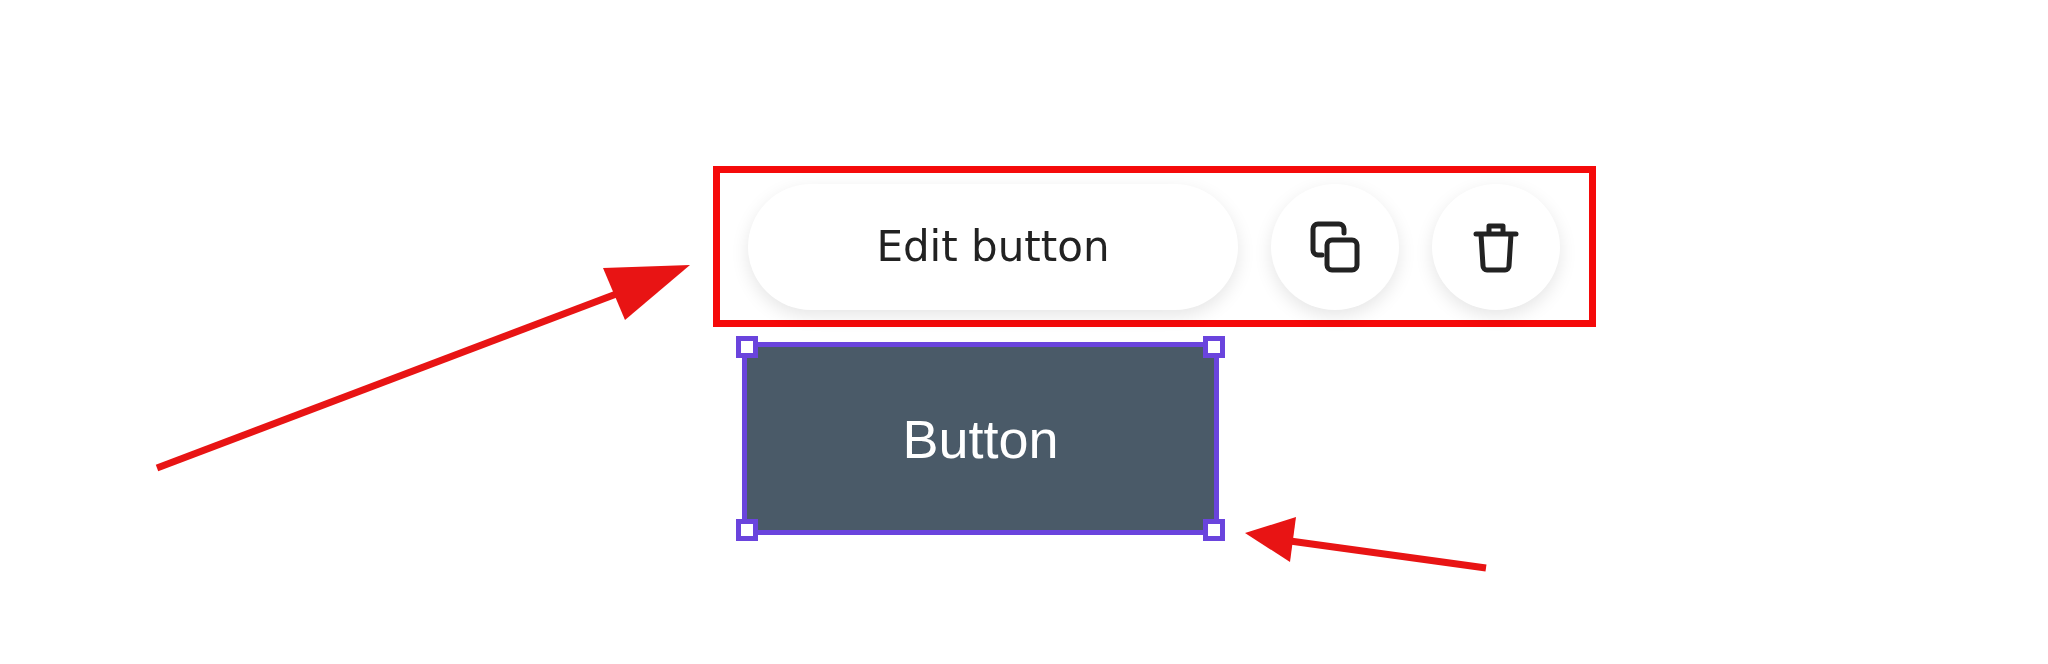 This screenshot has height=664, width=2048. I want to click on copy-icon, so click(1335, 246).